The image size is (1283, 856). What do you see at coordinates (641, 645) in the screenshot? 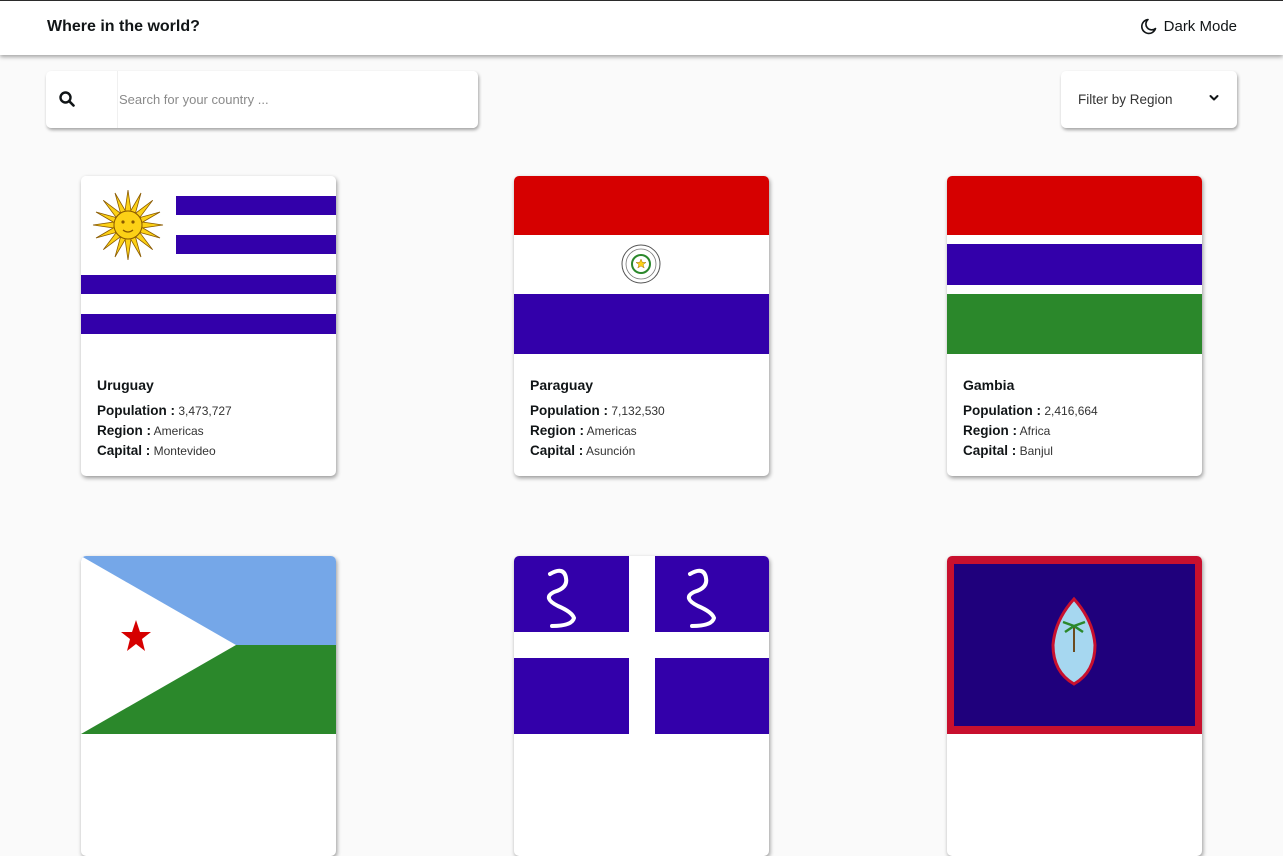
I see `martinique-flag-image` at bounding box center [641, 645].